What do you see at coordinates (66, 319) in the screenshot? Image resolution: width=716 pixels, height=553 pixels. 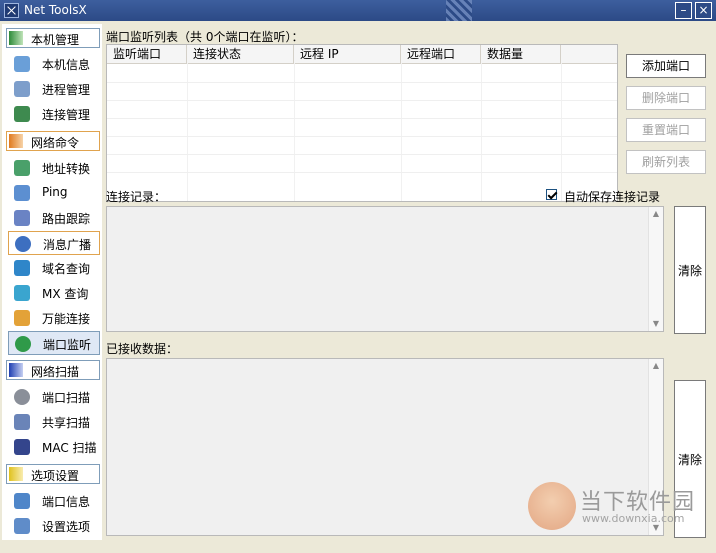 I see `sidebar-item-label: 万能连接` at bounding box center [66, 319].